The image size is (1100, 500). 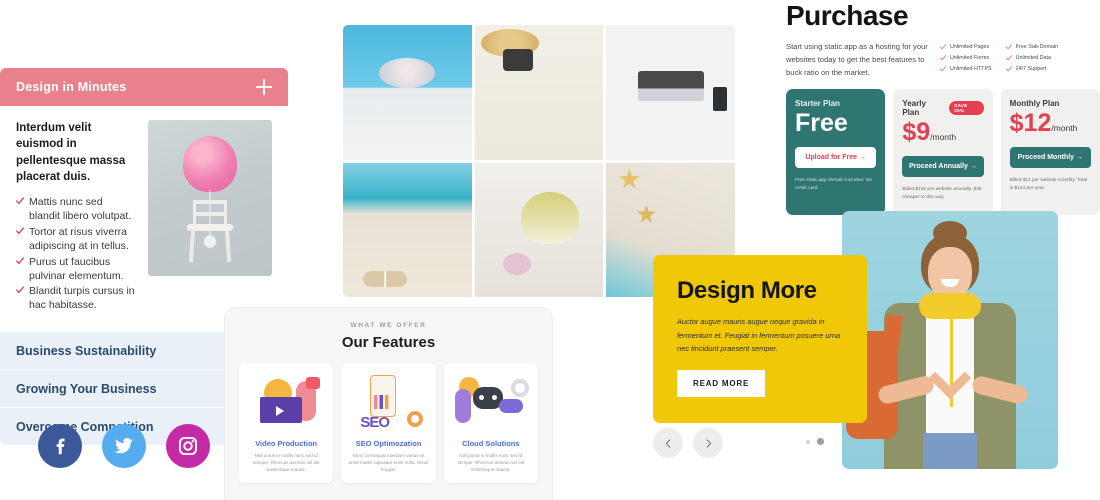 What do you see at coordinates (721, 384) in the screenshot?
I see `read-more-button: READ MORE` at bounding box center [721, 384].